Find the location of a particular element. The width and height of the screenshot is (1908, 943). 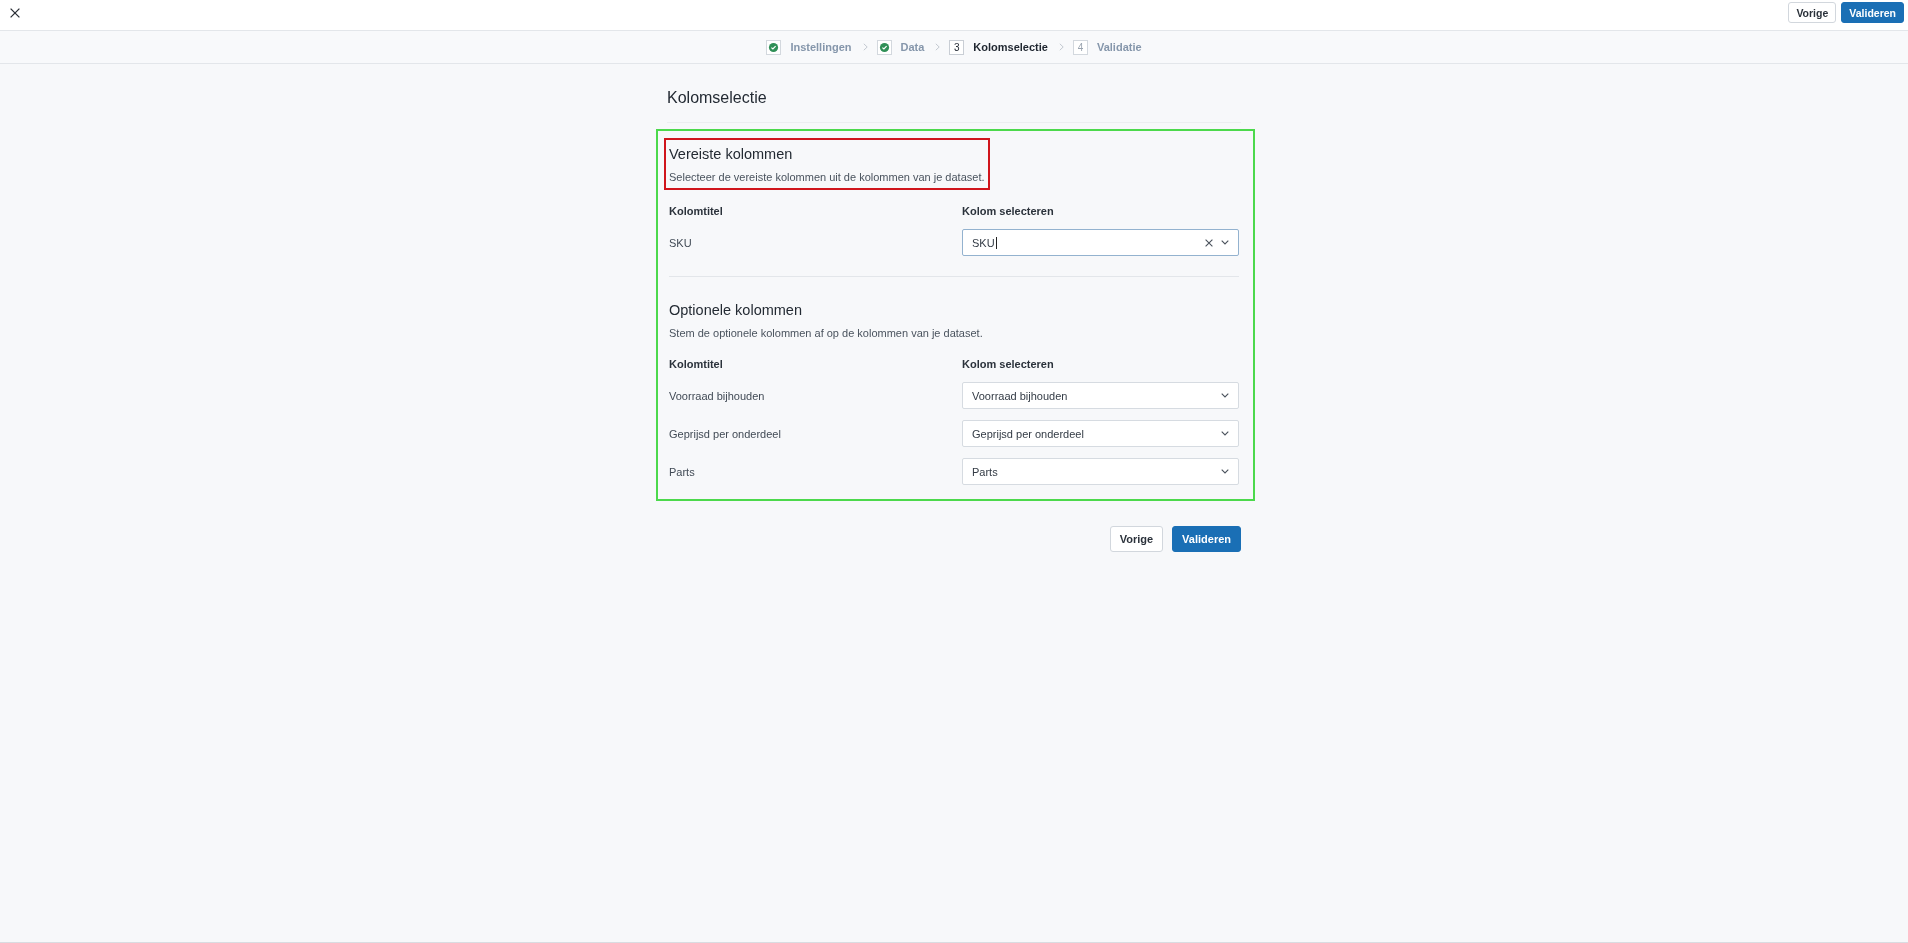

section-description: Stem de optionele kolommen af op de kolommen van je dataset. is located at coordinates (826, 333).